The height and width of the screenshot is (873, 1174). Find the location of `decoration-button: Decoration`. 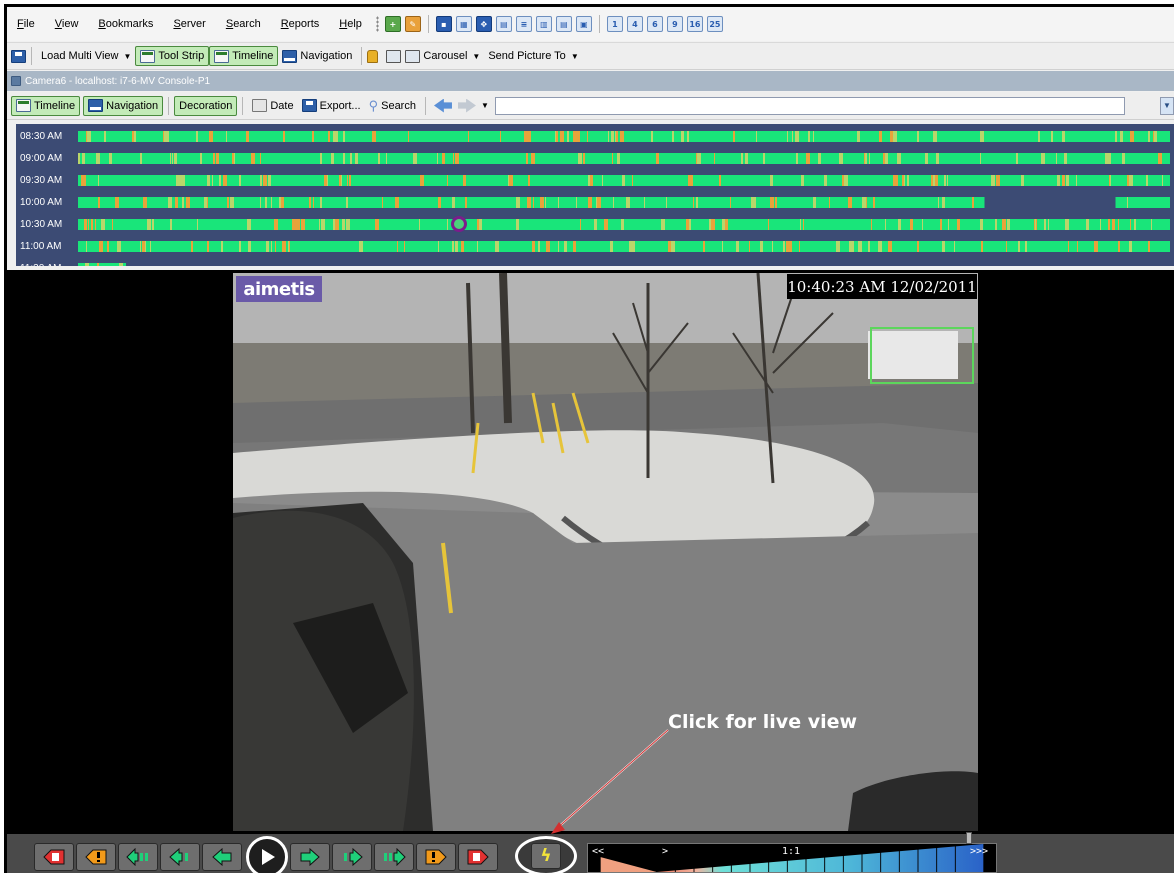

decoration-button: Decoration is located at coordinates (206, 105).